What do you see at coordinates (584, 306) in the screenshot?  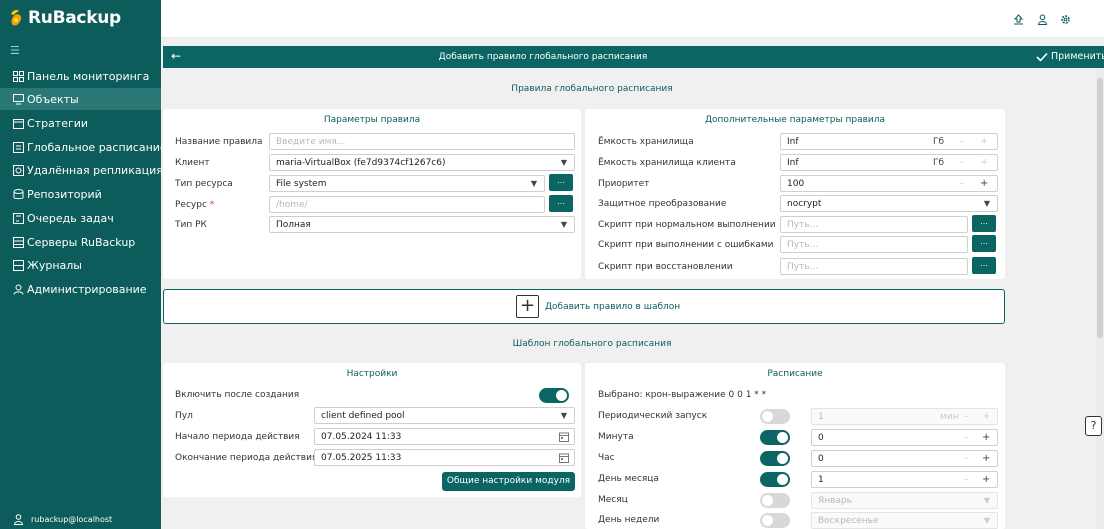 I see `add-rule-button: + Добавить правило в шаблон` at bounding box center [584, 306].